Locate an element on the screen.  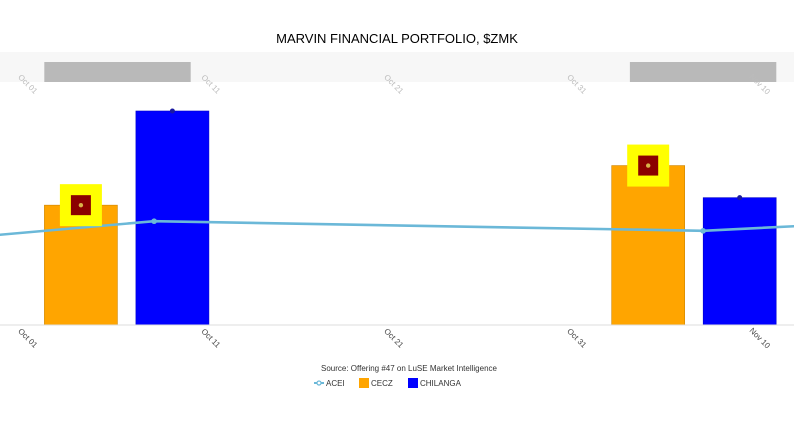
legend-label: CECZ is located at coordinates (382, 383).